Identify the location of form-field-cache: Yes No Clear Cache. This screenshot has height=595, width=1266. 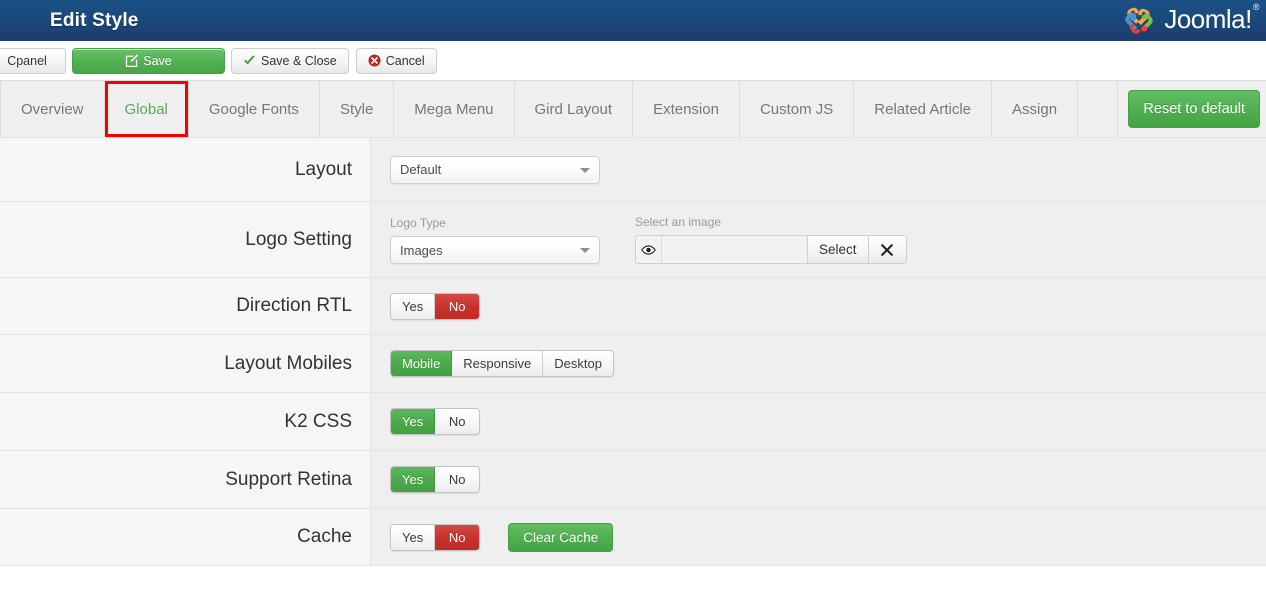
(818, 537).